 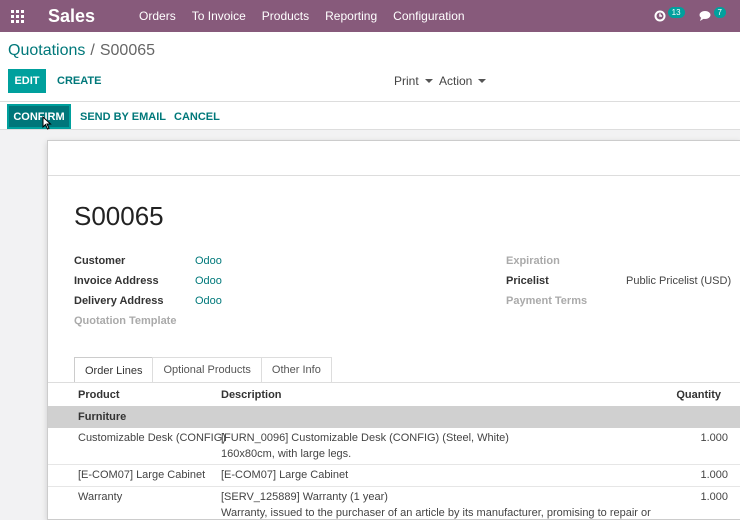 I want to click on send-by-email-button: SEND BY EMAIL, so click(x=123, y=116).